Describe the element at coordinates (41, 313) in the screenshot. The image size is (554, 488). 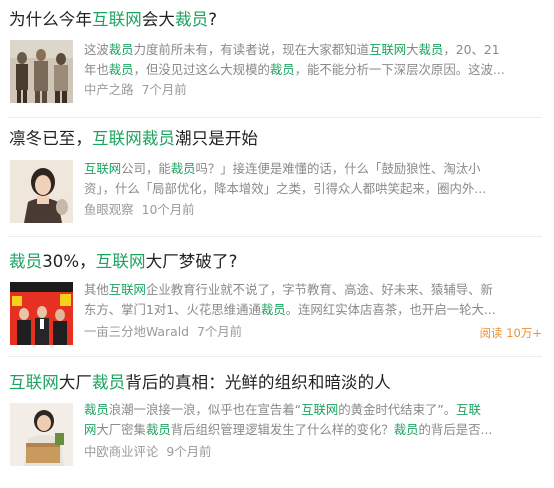
I see `business-team-thumbnail` at that location.